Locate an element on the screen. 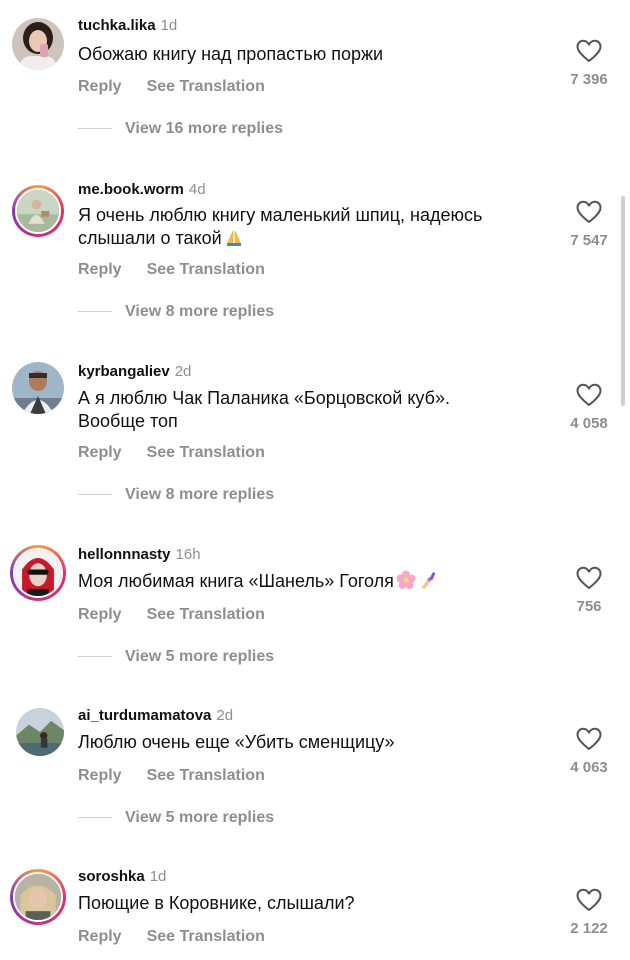 This screenshot has width=630, height=960. comment-header: me.book.worm 4d is located at coordinates (142, 190).